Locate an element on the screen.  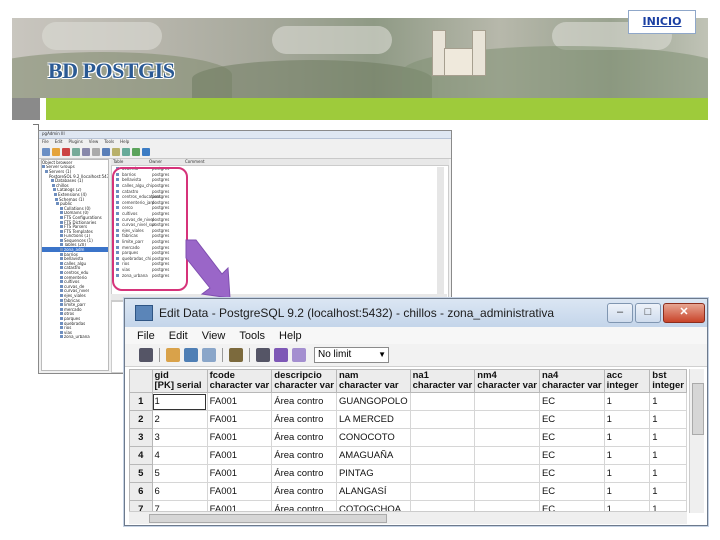
save-icon is located at coordinates (146, 355).